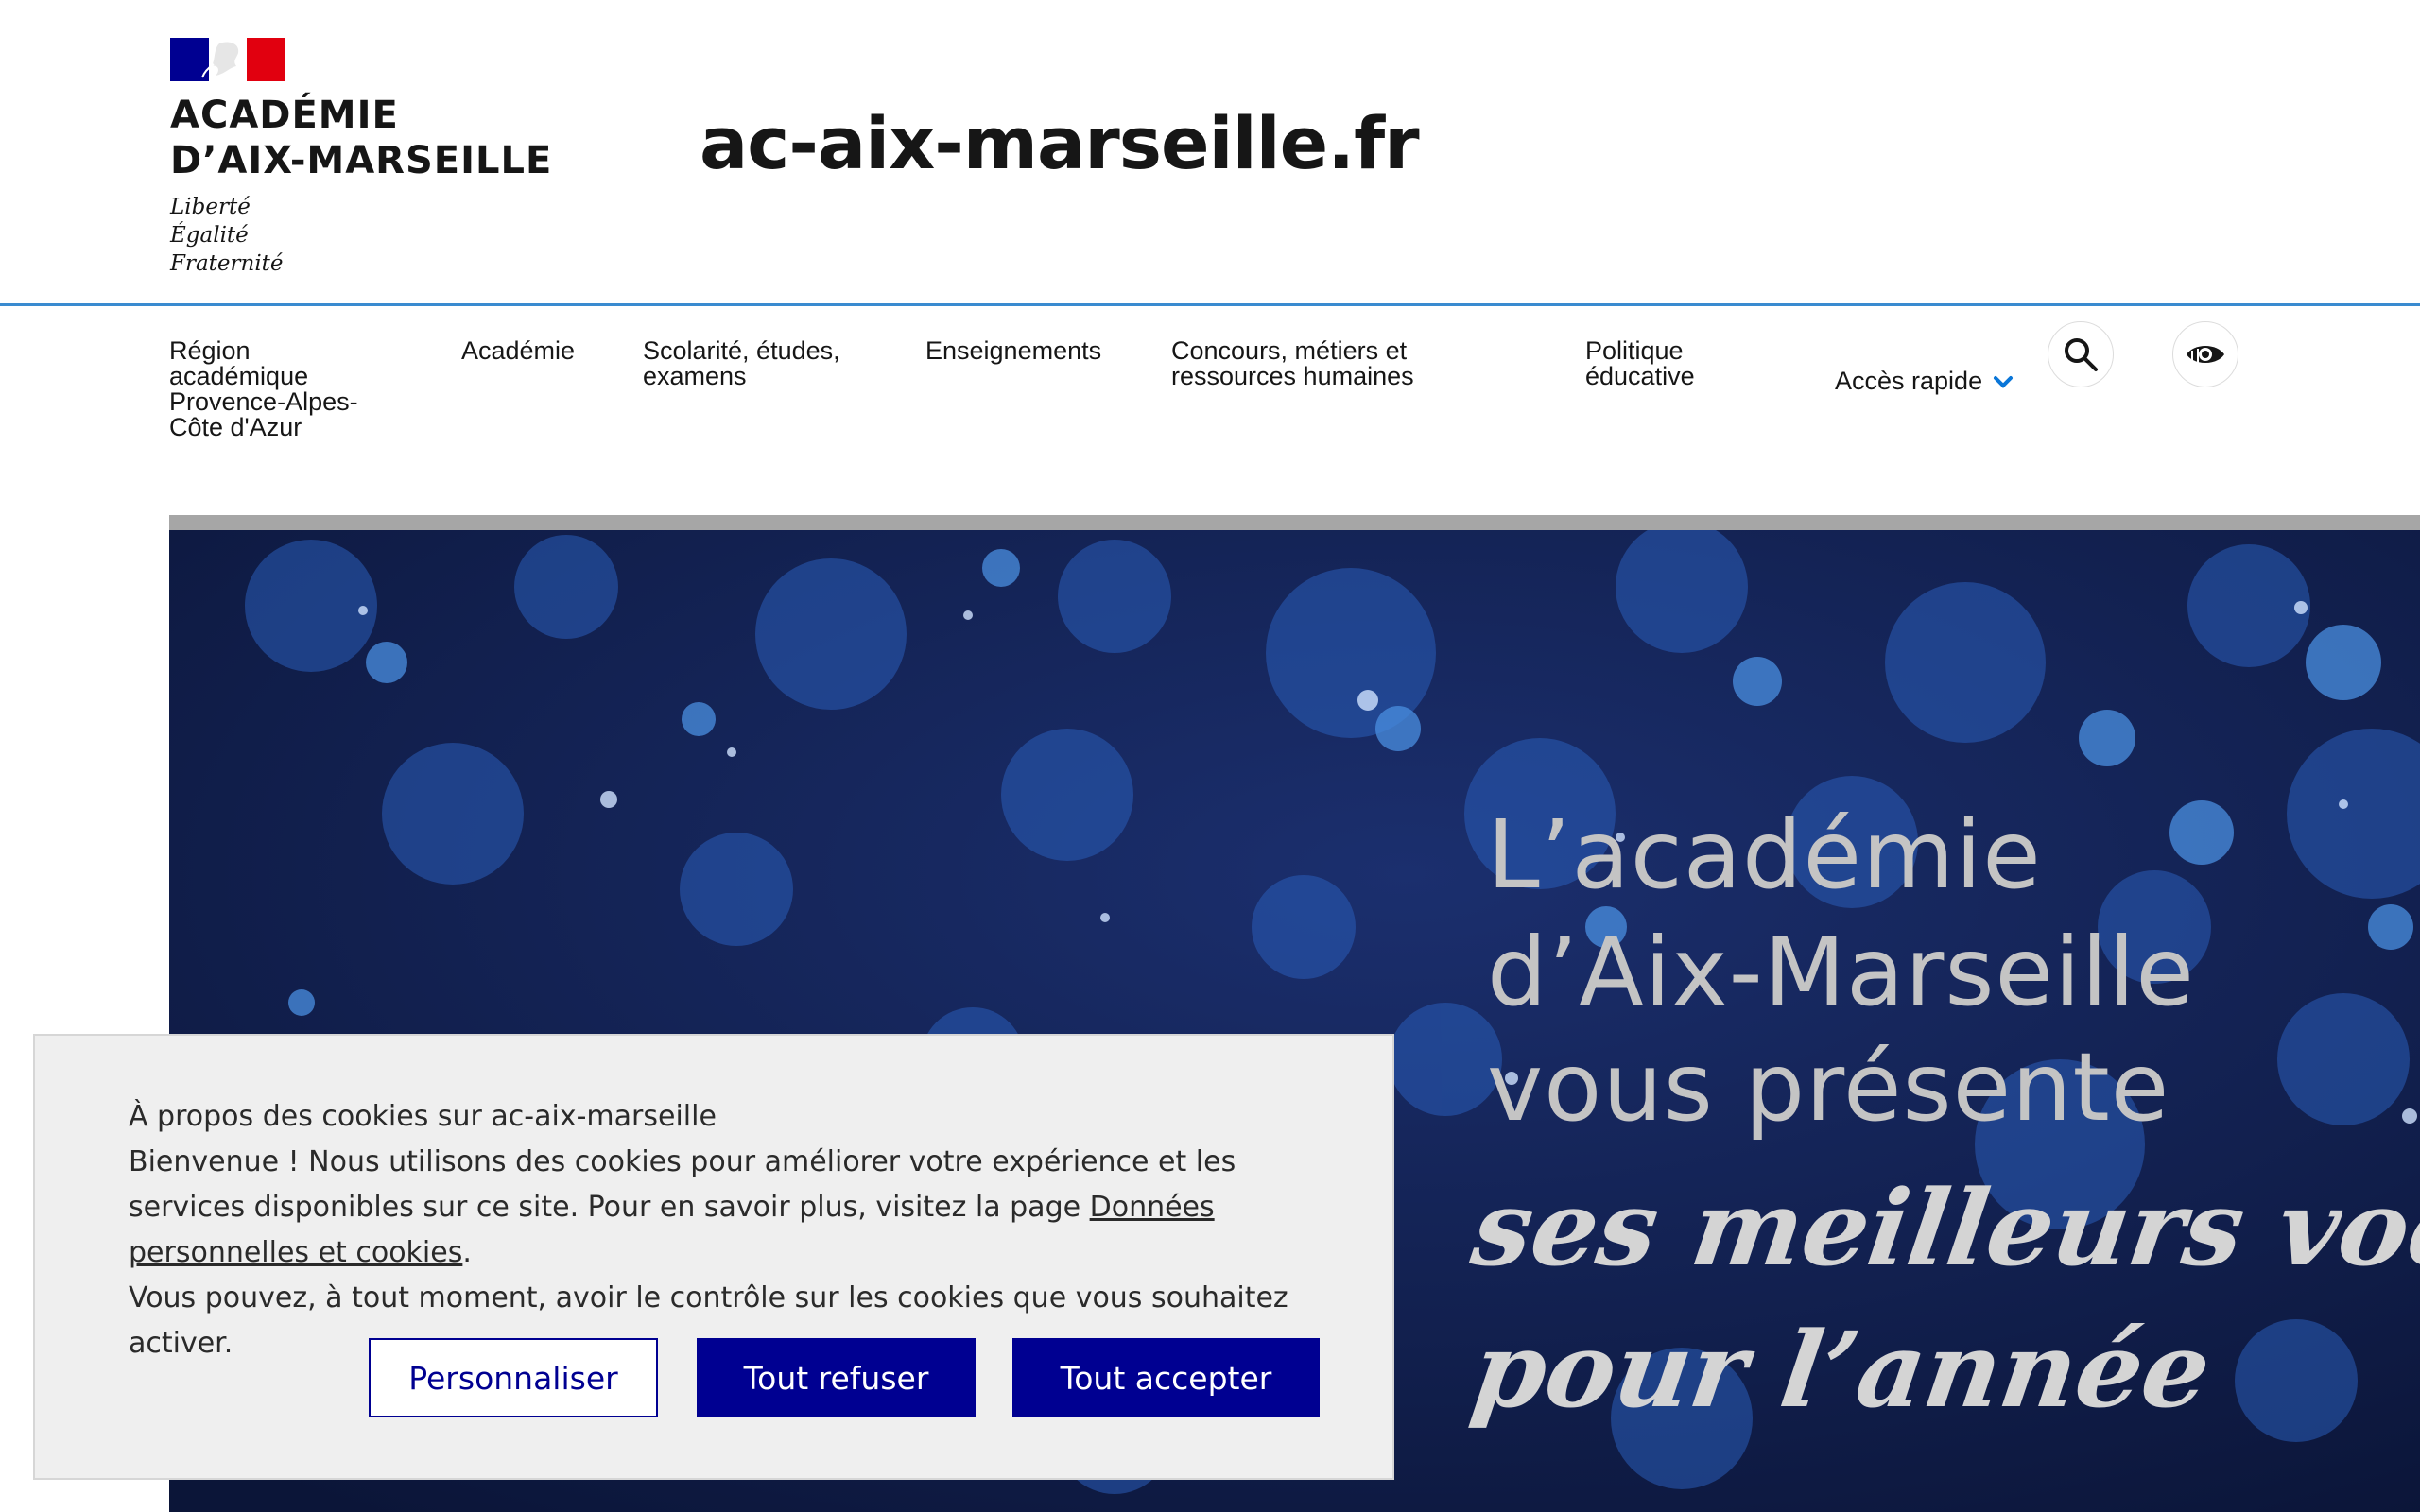 The height and width of the screenshot is (1512, 2420). What do you see at coordinates (1295, 522) in the screenshot?
I see `hero-top-bar` at bounding box center [1295, 522].